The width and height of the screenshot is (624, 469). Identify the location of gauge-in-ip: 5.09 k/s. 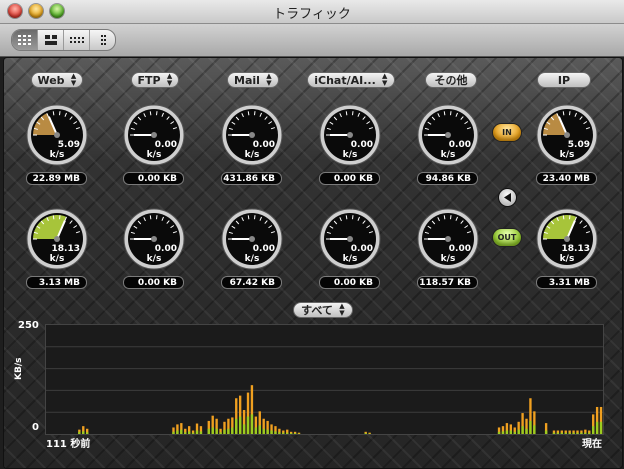
(567, 135).